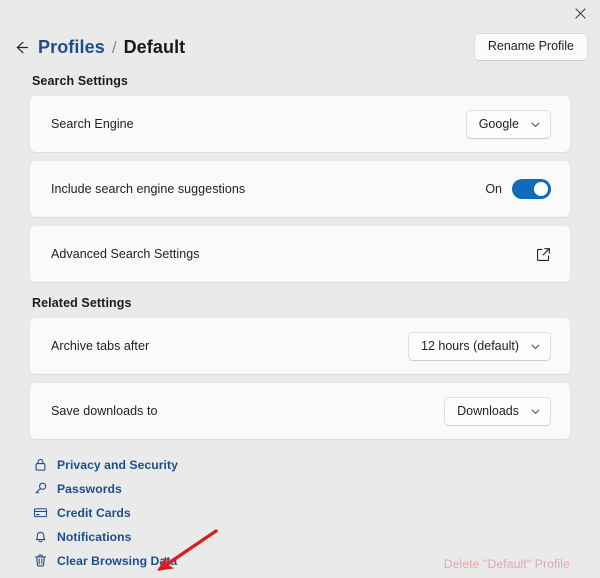  I want to click on back-button, so click(21, 47).